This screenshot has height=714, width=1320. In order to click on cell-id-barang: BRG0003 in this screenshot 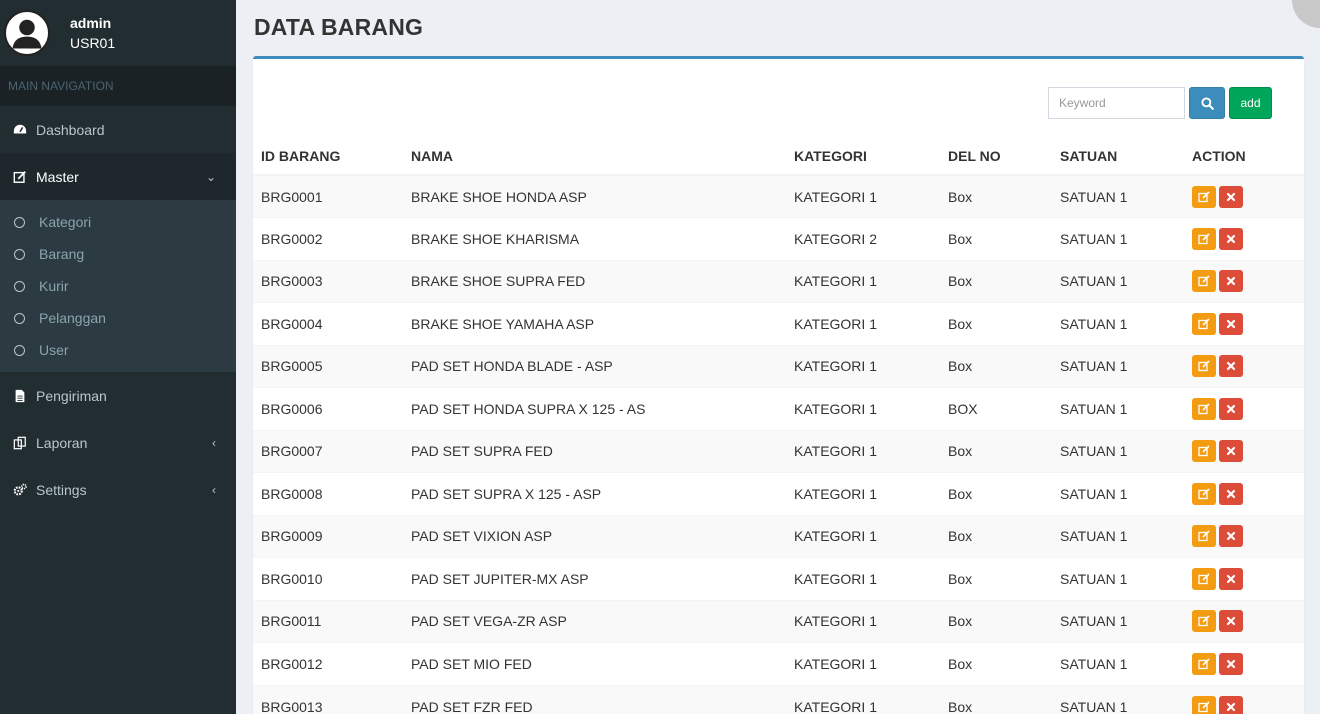, I will do `click(328, 281)`.